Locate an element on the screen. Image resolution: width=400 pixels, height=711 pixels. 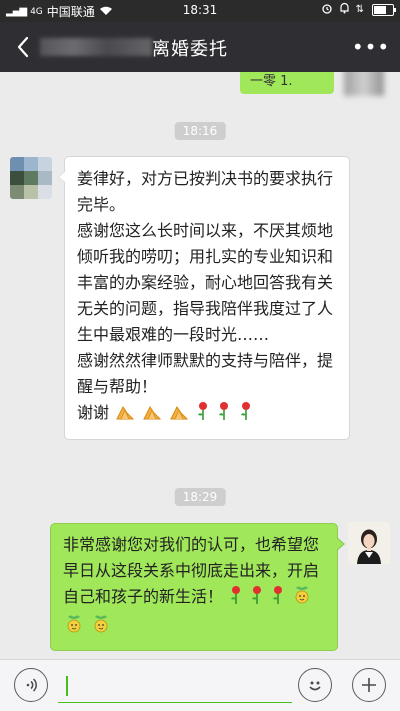
message-input is located at coordinates (175, 687).